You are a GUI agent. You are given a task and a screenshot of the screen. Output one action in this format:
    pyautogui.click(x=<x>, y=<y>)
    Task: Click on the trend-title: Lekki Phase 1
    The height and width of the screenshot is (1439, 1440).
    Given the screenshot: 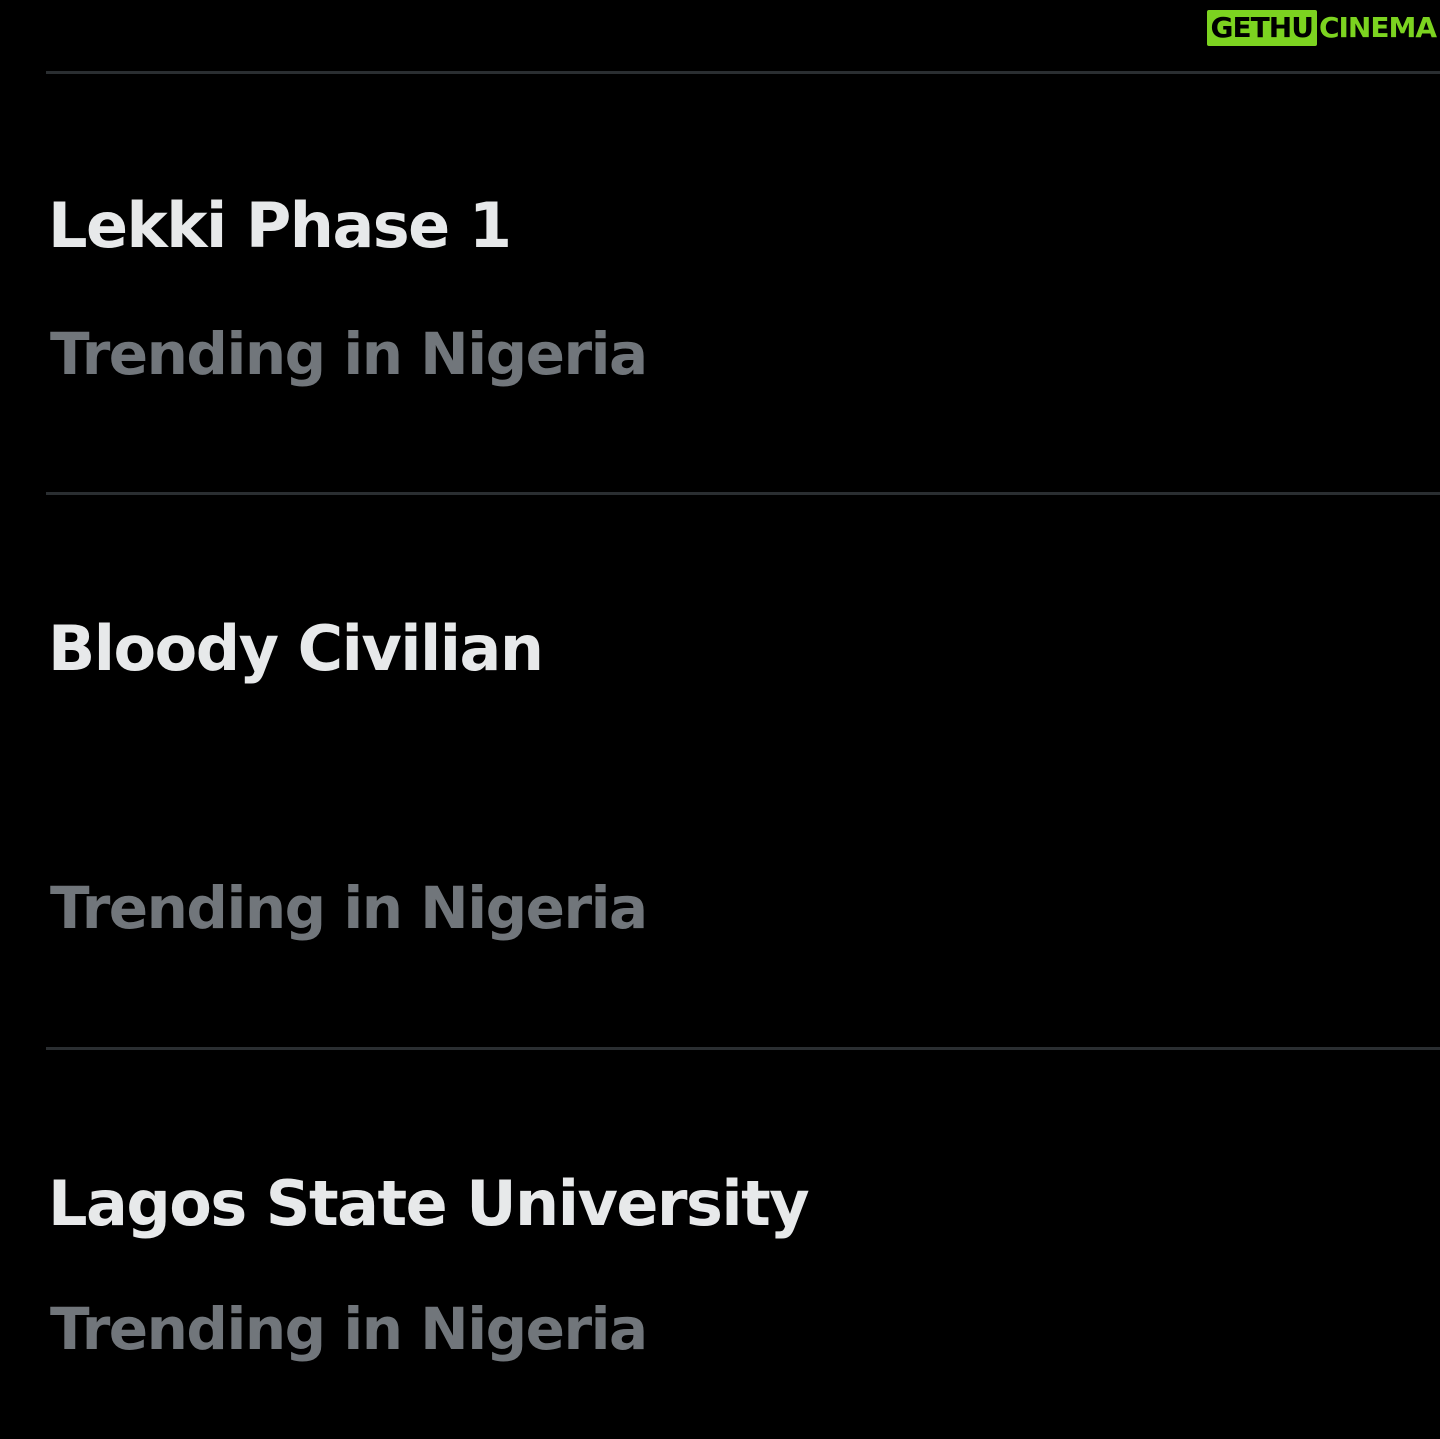 What is the action you would take?
    pyautogui.click(x=280, y=226)
    